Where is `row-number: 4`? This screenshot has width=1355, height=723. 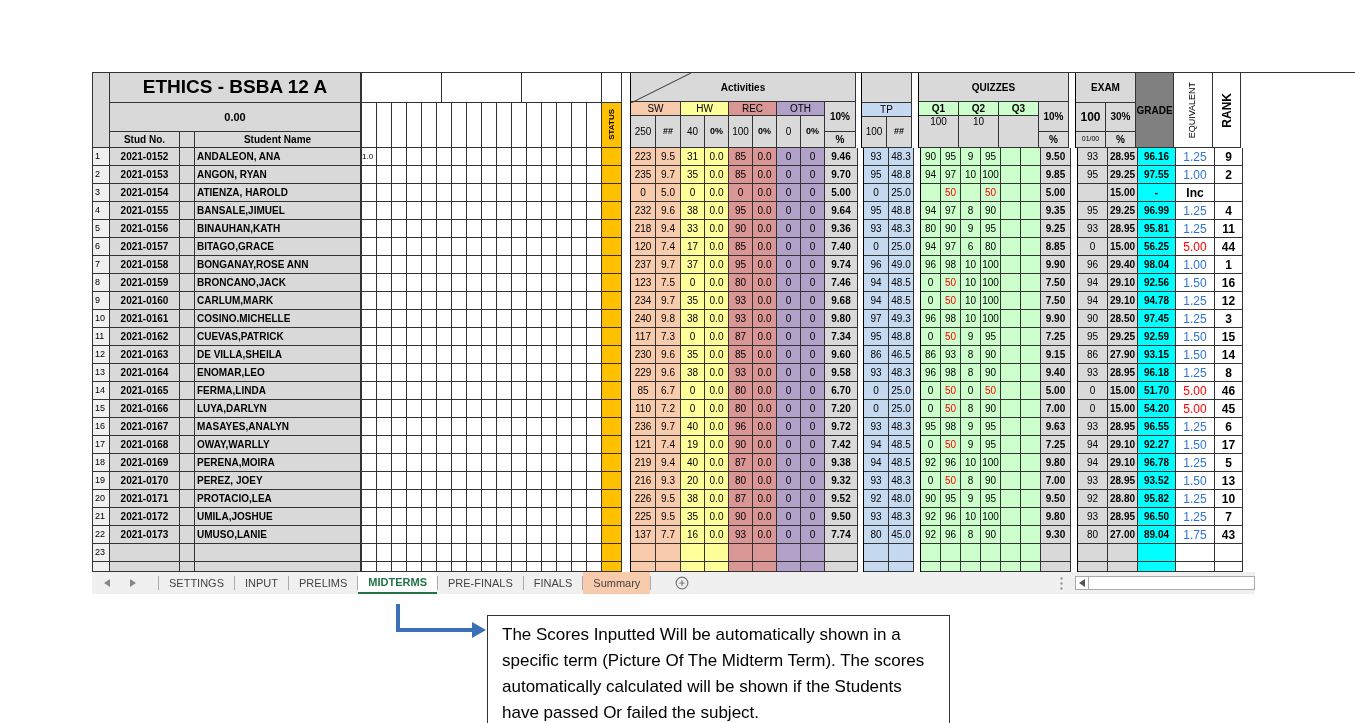 row-number: 4 is located at coordinates (101, 211).